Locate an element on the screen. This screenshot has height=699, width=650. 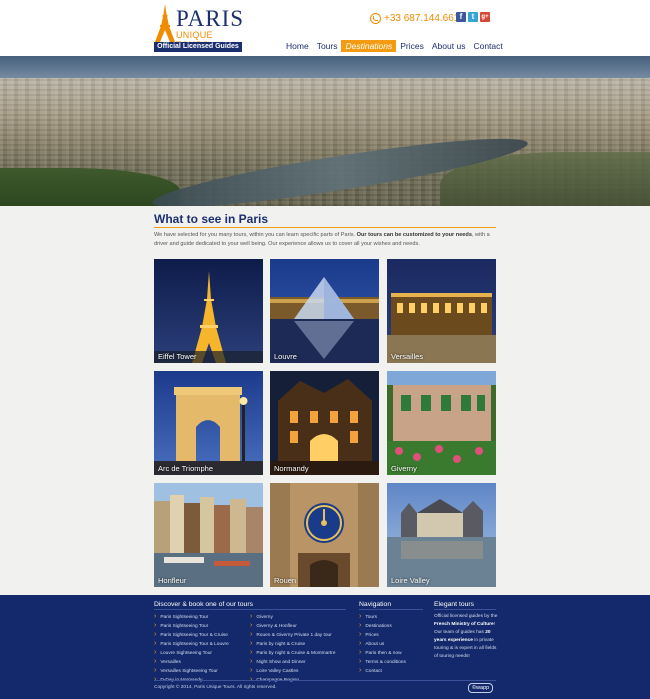
destination-arc-de-triomphe: Arc de Triomphe is located at coordinates (208, 423).